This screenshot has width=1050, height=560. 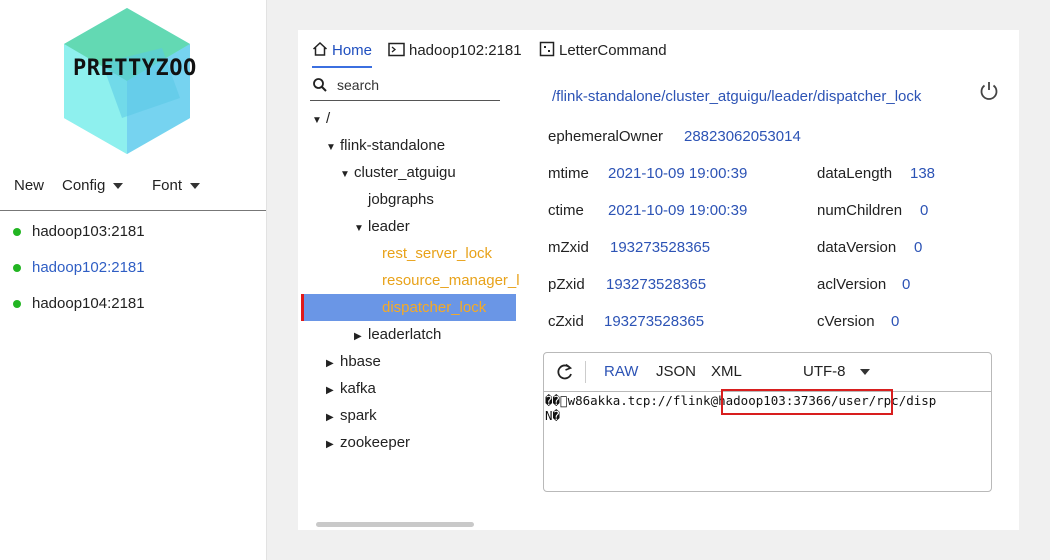 What do you see at coordinates (726, 371) in the screenshot?
I see `xml-format-button: XML` at bounding box center [726, 371].